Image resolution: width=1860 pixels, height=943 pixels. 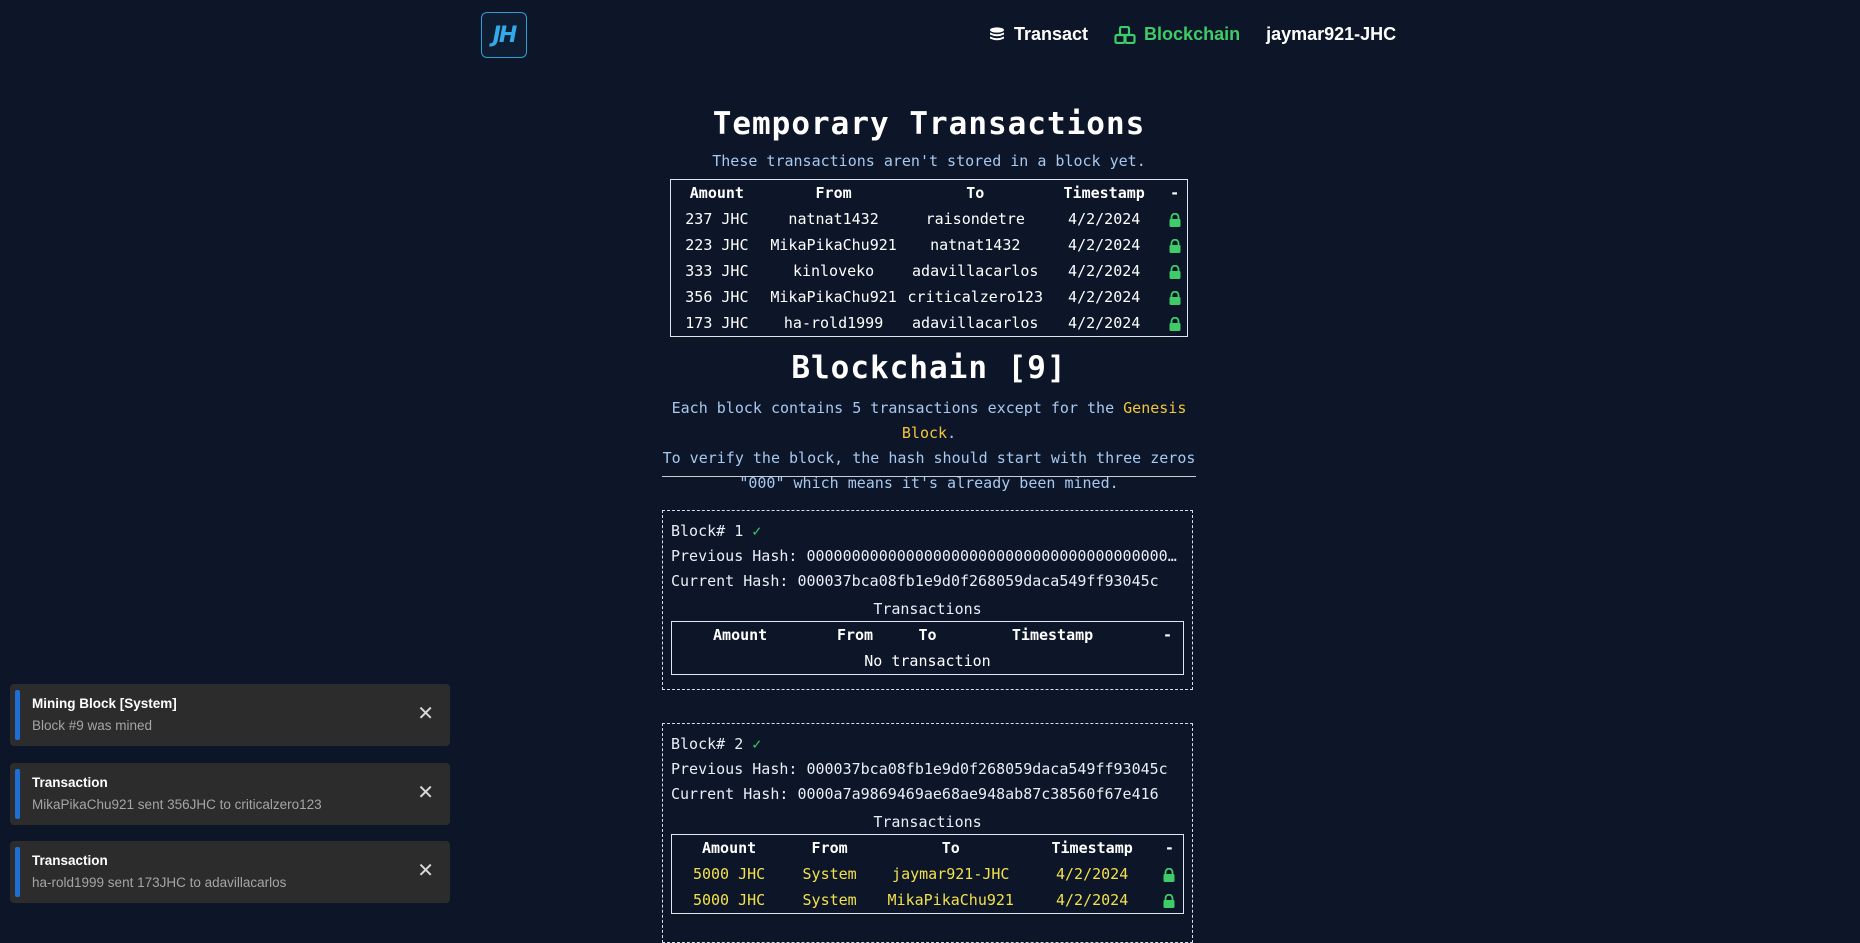 I want to click on empty-row: No transaction, so click(x=928, y=661).